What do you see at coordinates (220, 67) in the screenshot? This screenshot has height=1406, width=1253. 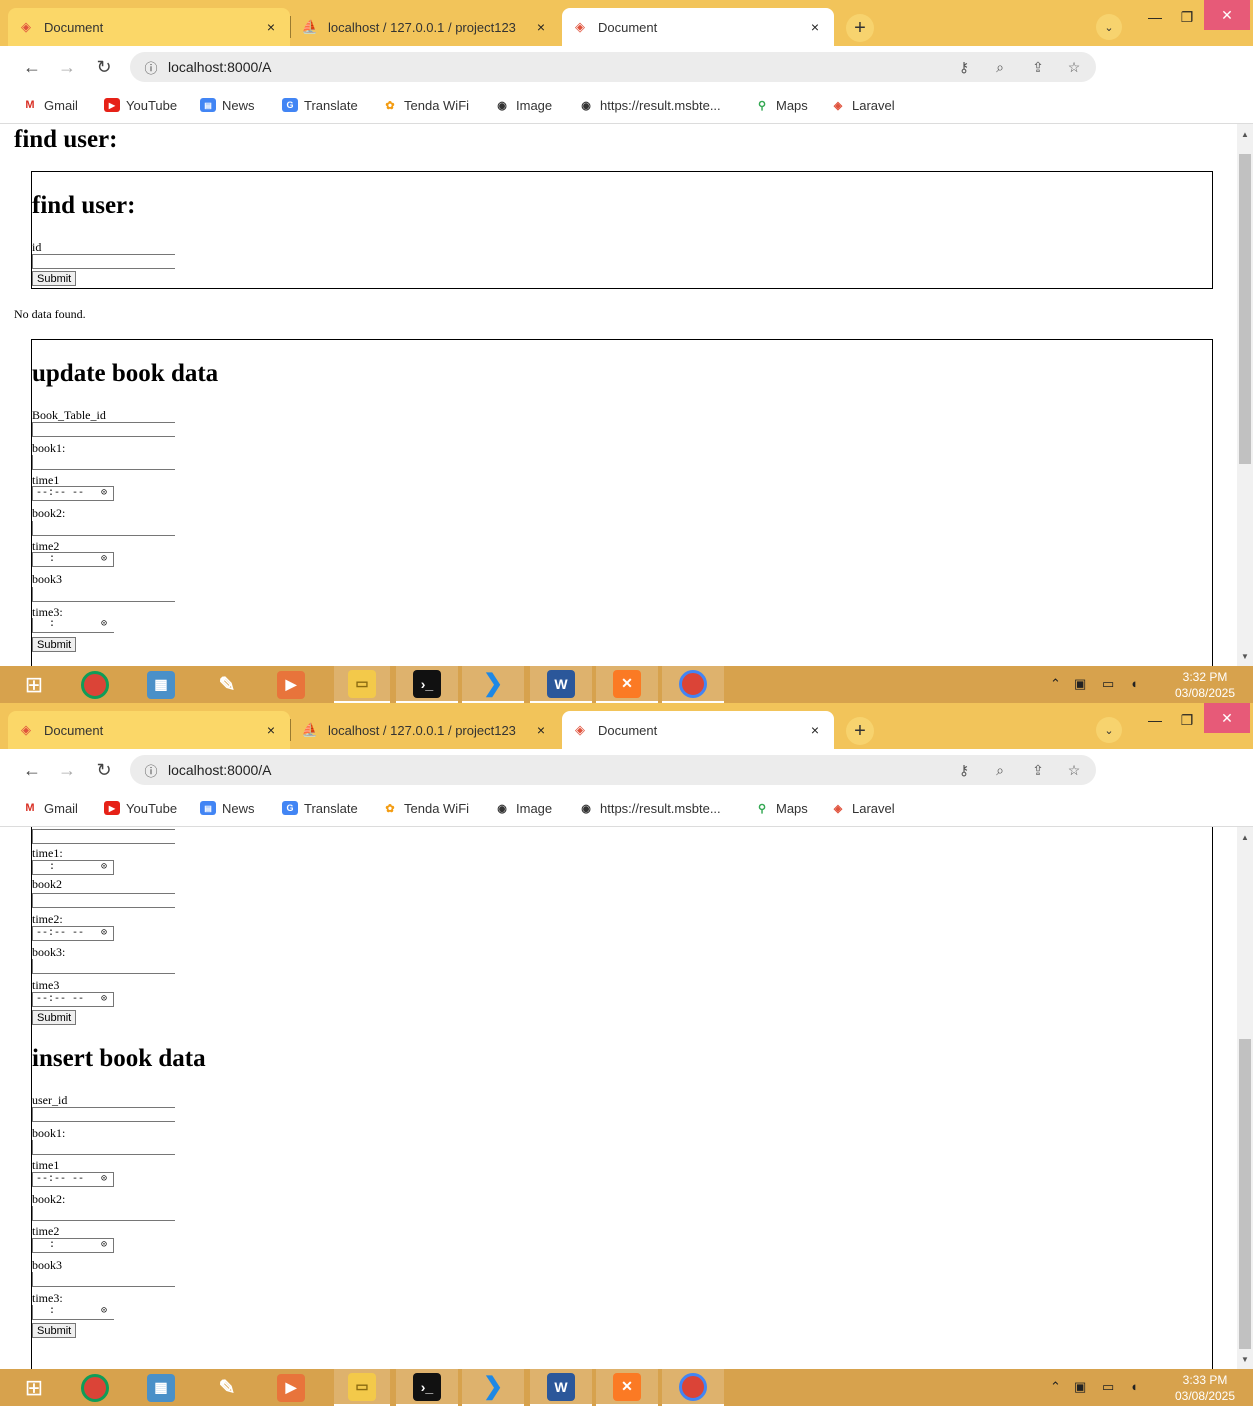 I see `url-text: localhost:8000/A` at bounding box center [220, 67].